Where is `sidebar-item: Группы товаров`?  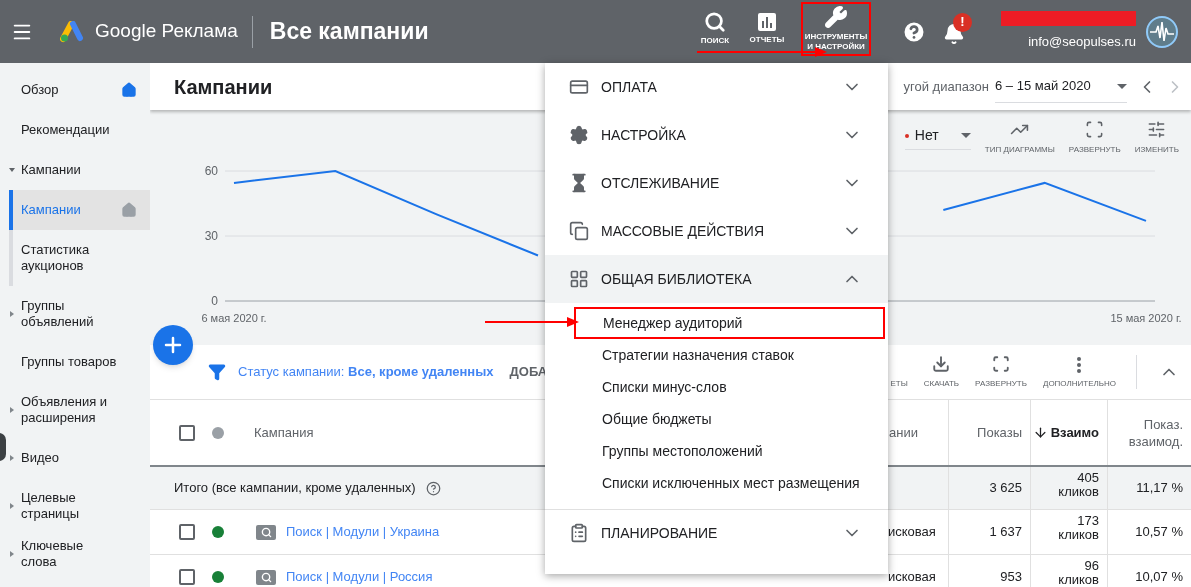 sidebar-item: Группы товаров is located at coordinates (79, 362).